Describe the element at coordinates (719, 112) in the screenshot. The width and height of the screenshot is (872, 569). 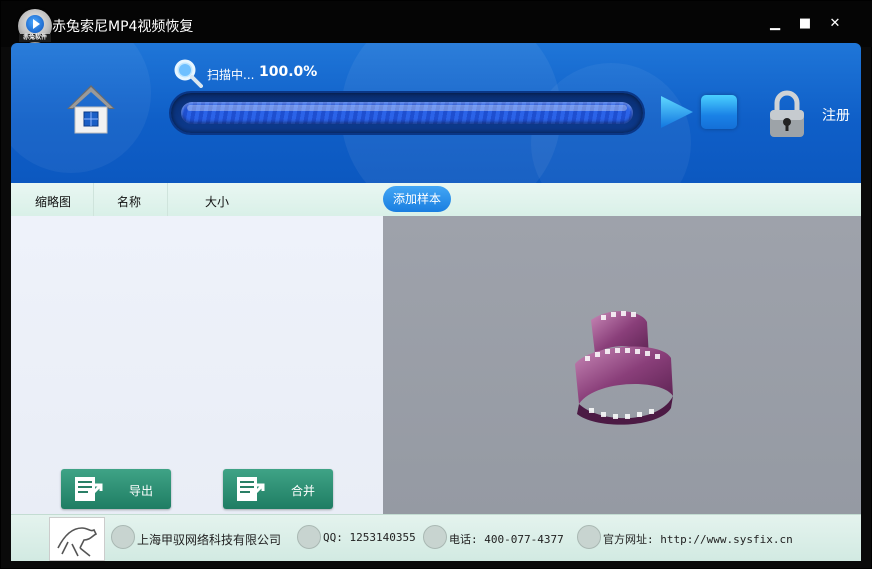
I see `stop-button` at that location.